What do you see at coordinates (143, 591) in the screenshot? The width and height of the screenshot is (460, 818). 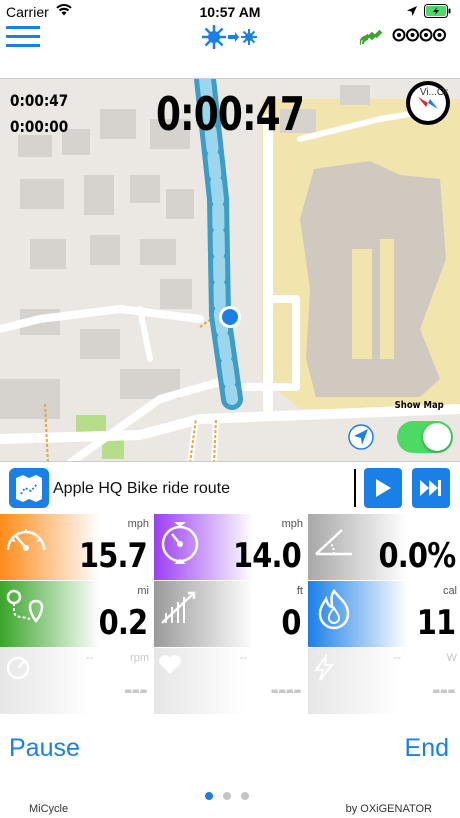 I see `distance-unit: mi` at bounding box center [143, 591].